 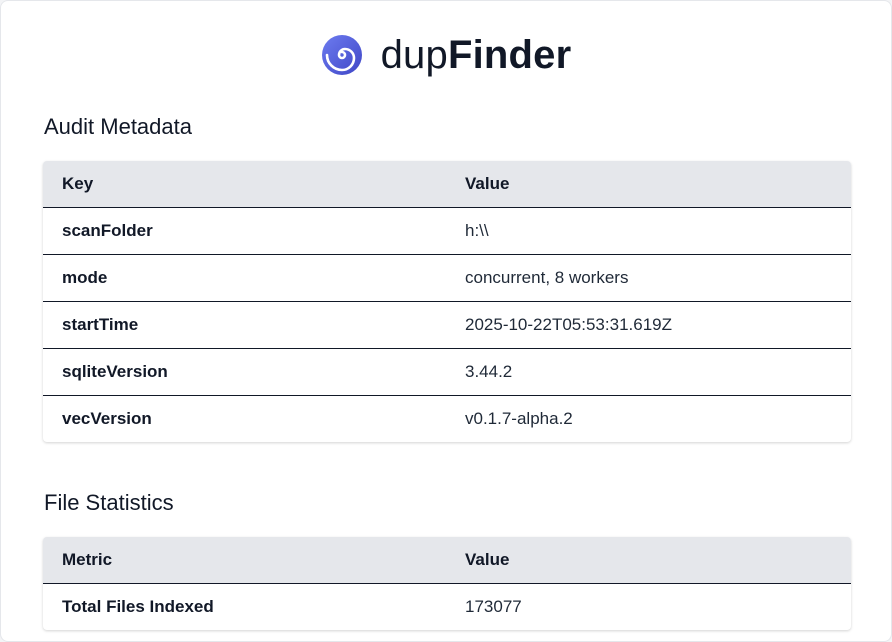 I want to click on app-title: dupFinder, so click(x=476, y=55).